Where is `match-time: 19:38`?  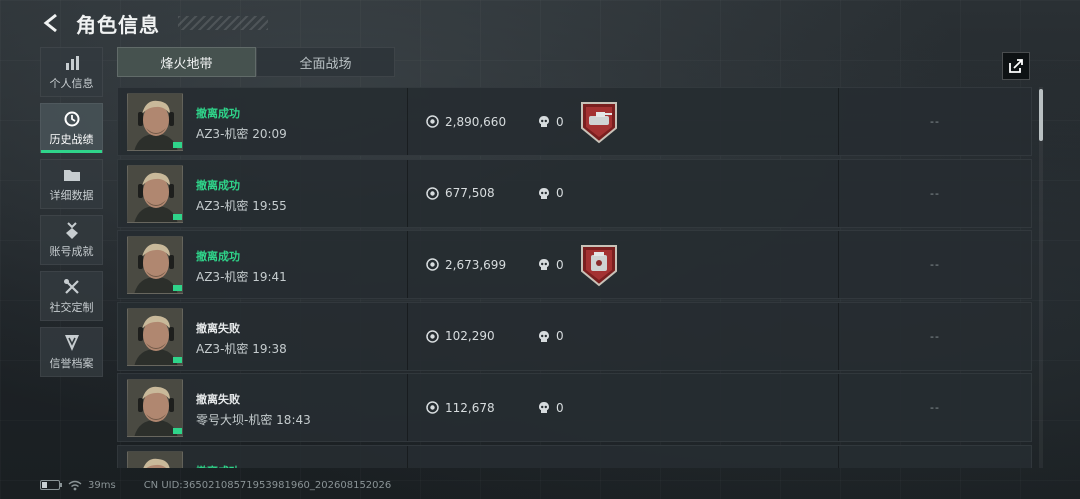
match-time: 19:38 is located at coordinates (269, 348).